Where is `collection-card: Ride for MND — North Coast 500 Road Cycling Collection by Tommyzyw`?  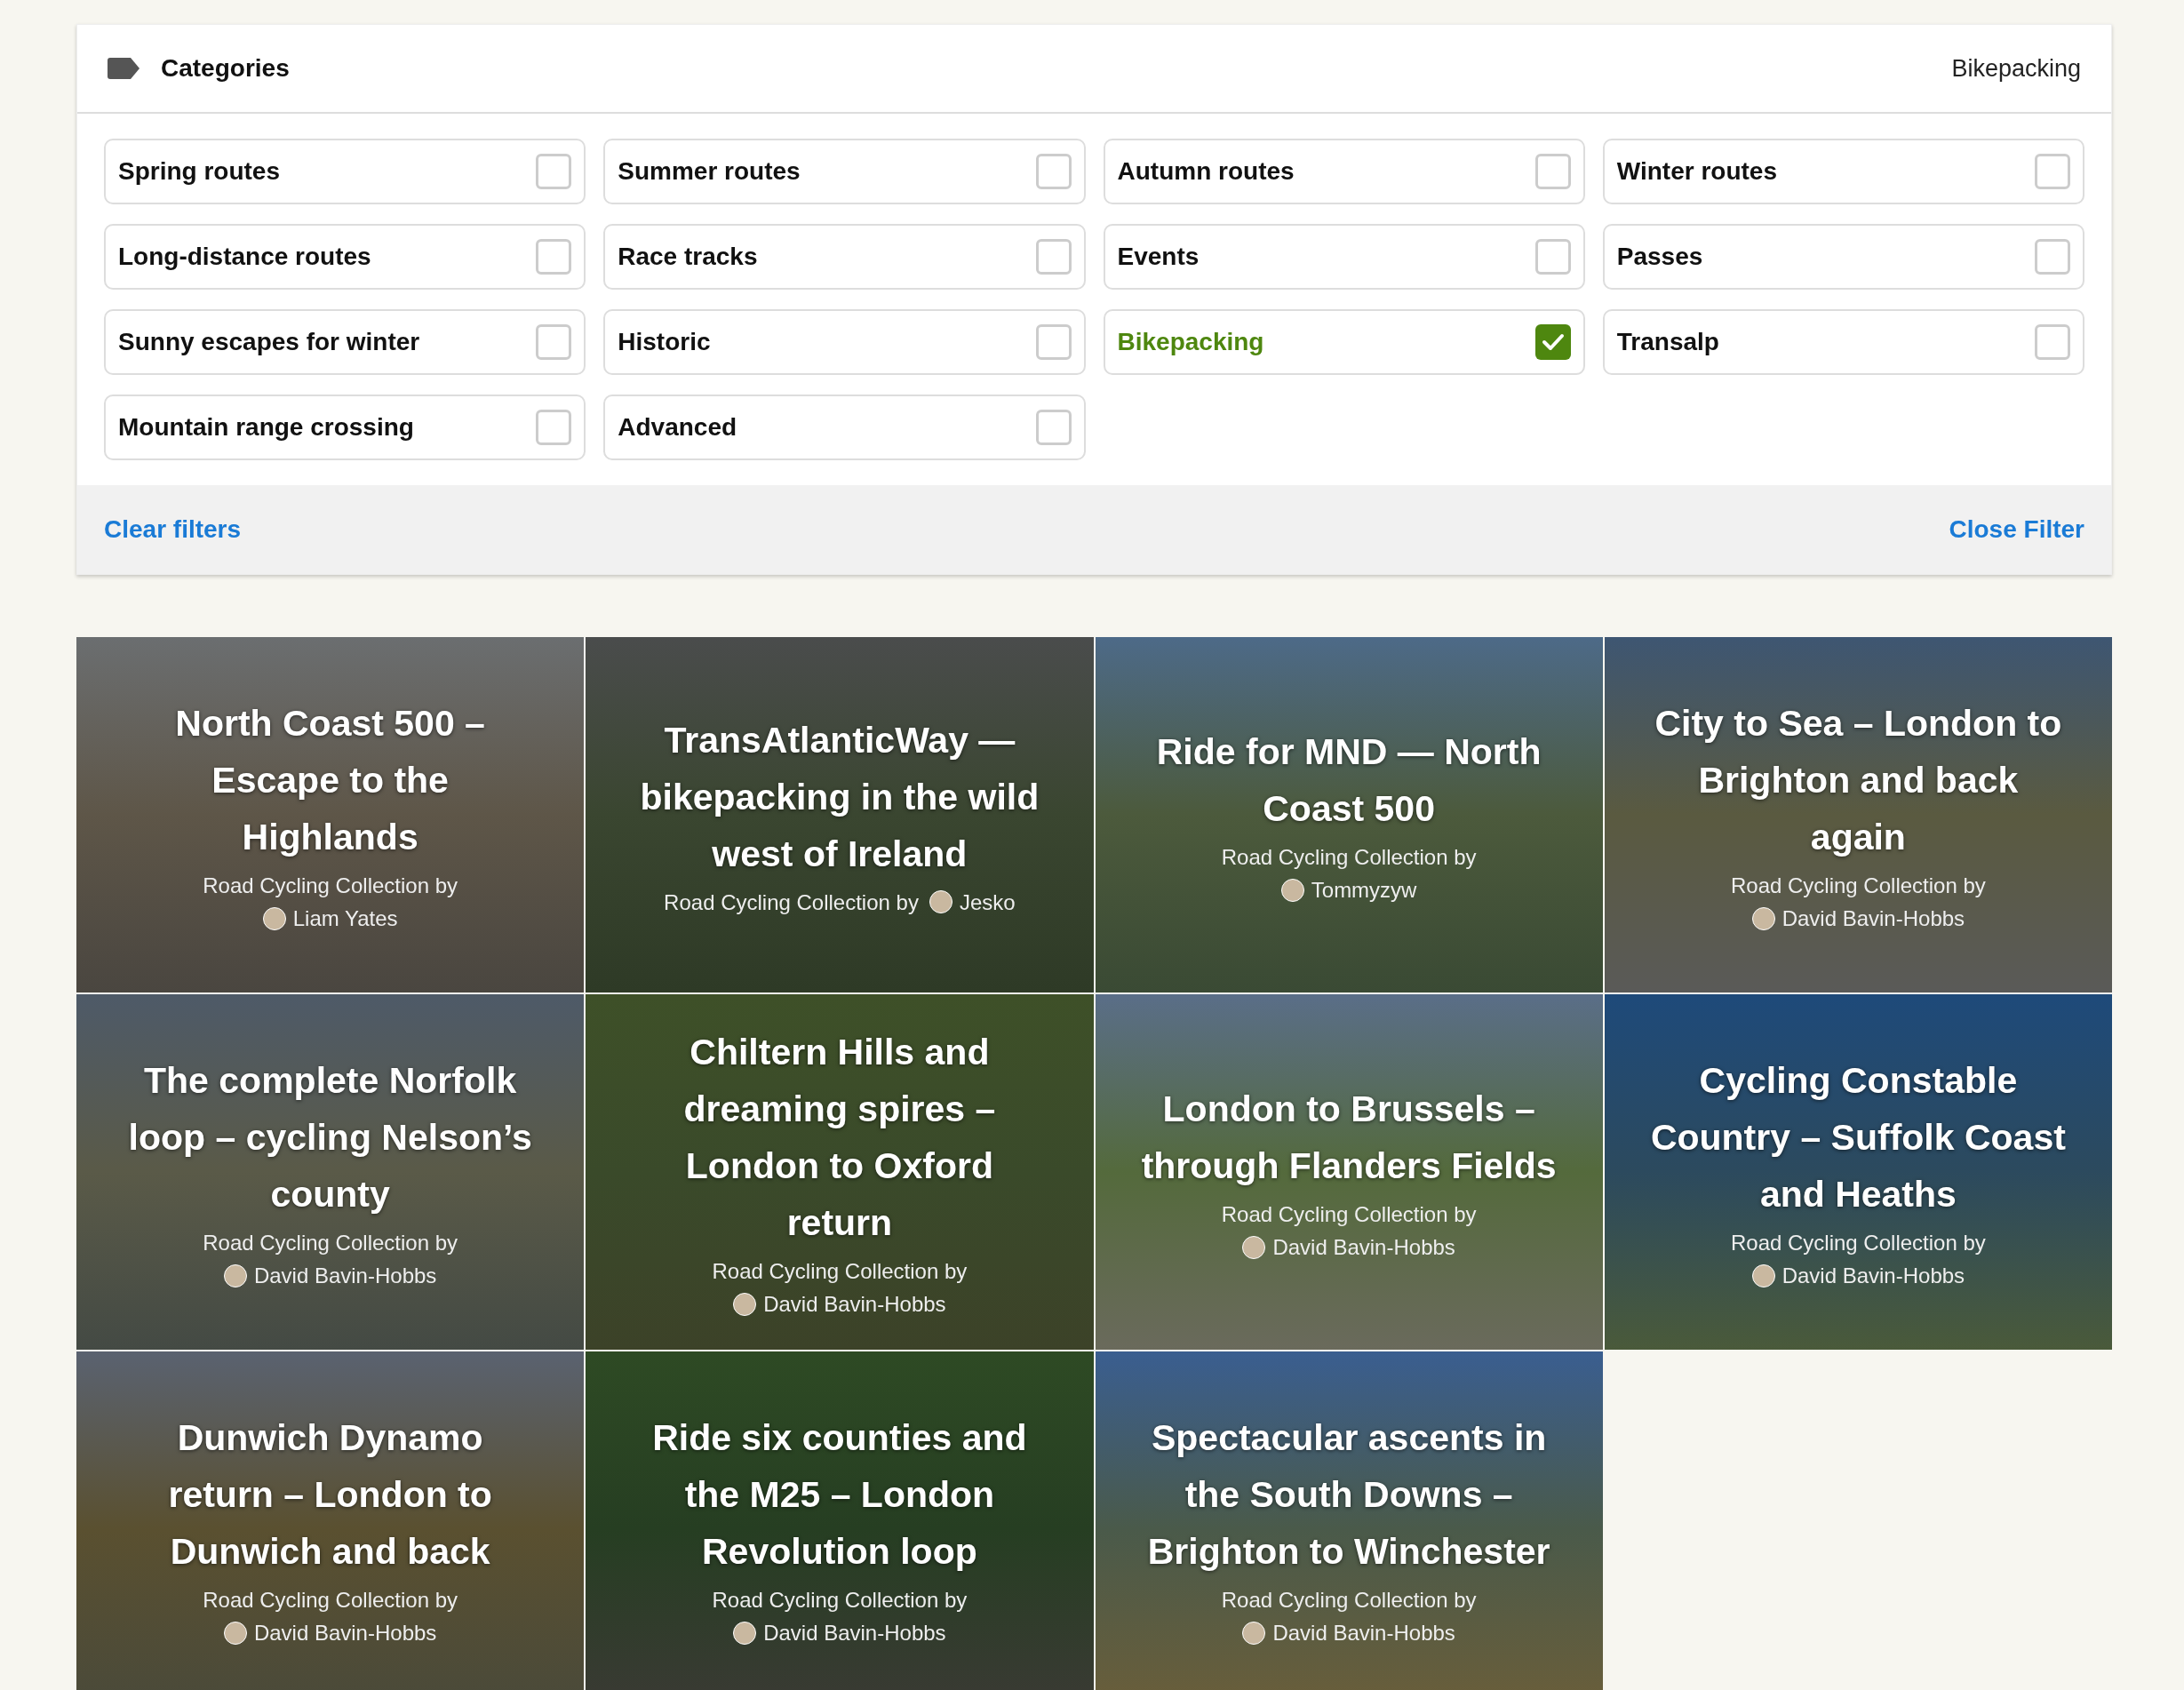 collection-card: Ride for MND — North Coast 500 Road Cycling Collection by Tommyzyw is located at coordinates (1349, 814).